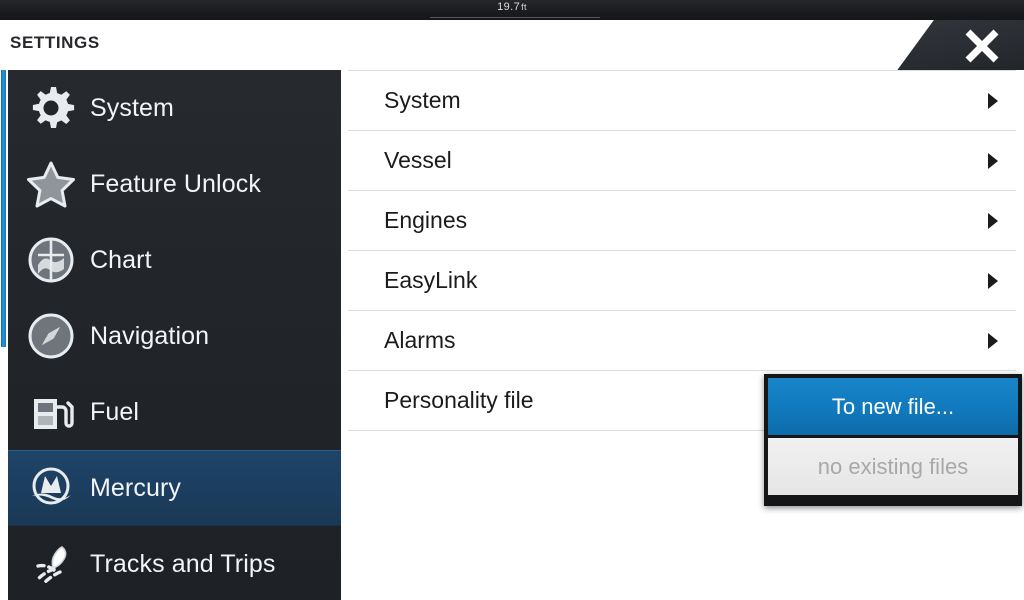  Describe the element at coordinates (174, 260) in the screenshot. I see `sidebar-item-chart: Chart` at that location.